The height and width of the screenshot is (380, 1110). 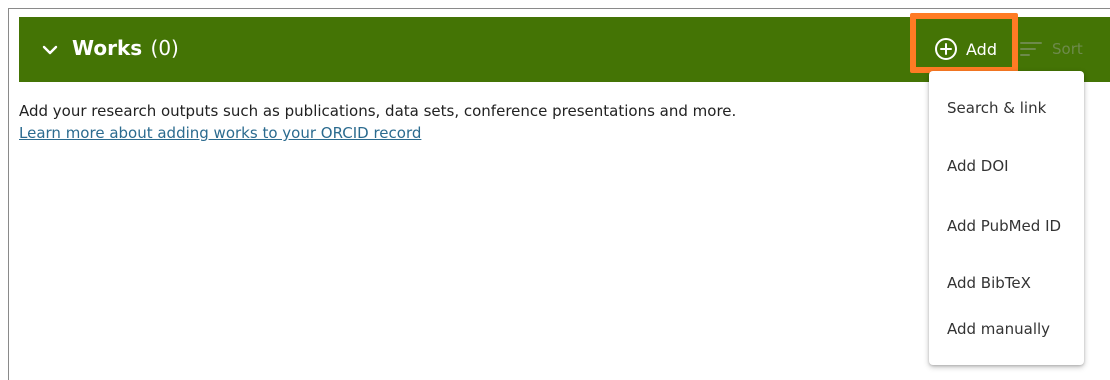 I want to click on works-count: (0), so click(x=164, y=48).